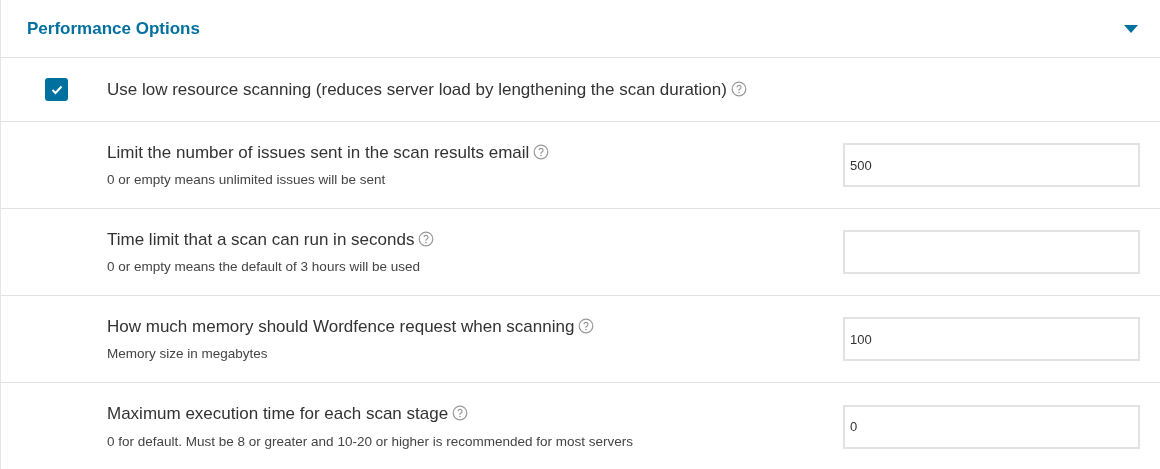 This screenshot has height=469, width=1160. I want to click on field-label: Limit the number of issues sent in the scan results email, so click(318, 152).